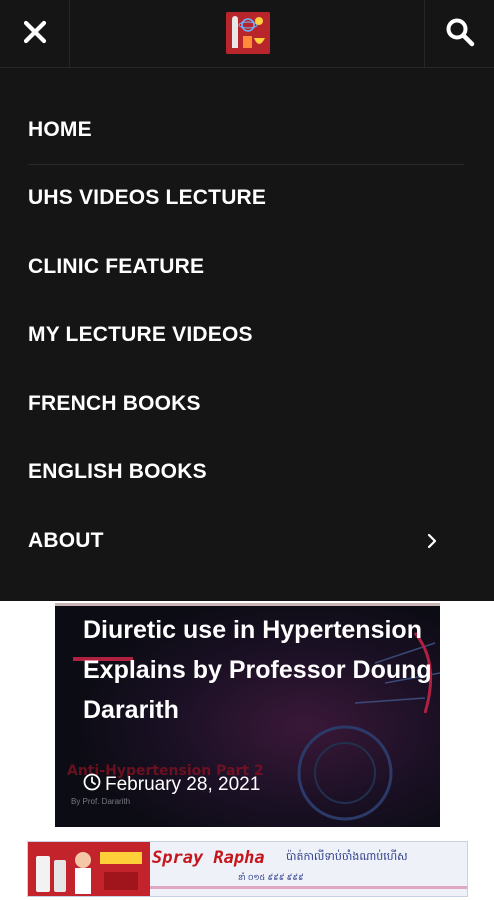 This screenshot has width=494, height=900. What do you see at coordinates (248, 130) in the screenshot?
I see `menu-item-home: HOME` at bounding box center [248, 130].